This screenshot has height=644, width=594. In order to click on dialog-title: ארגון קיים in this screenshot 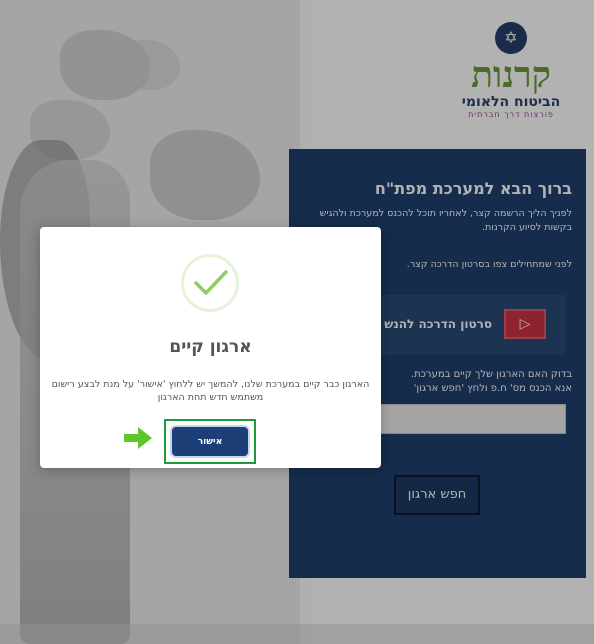, I will do `click(210, 347)`.